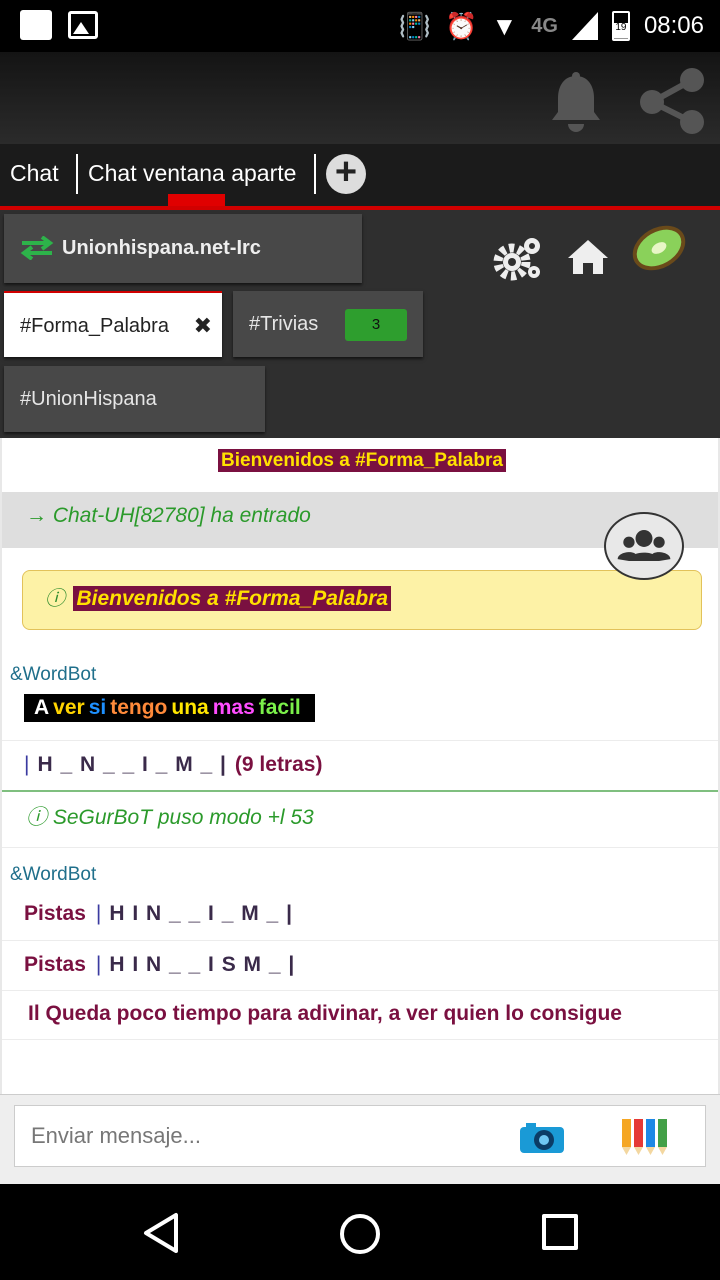 This screenshot has height=1280, width=720. I want to click on home-nav-icon, so click(360, 1234).